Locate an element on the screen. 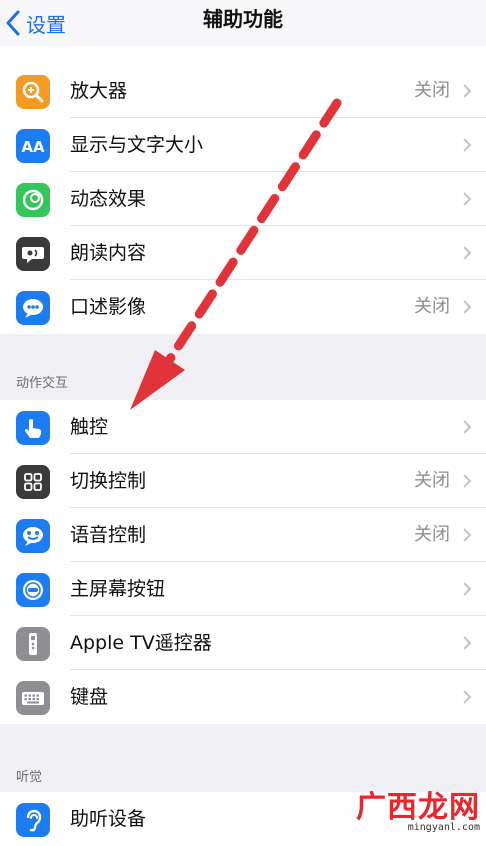 The height and width of the screenshot is (846, 486). navigation-bar: 设置 辅助功能 is located at coordinates (243, 23).